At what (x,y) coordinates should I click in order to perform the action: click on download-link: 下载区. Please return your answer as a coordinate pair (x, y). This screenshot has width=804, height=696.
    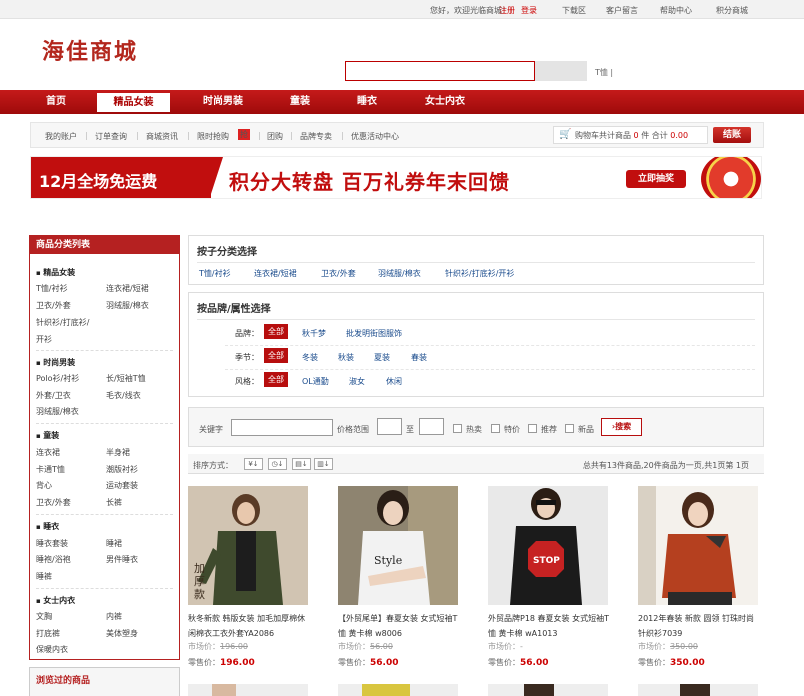
    Looking at the image, I should click on (574, 10).